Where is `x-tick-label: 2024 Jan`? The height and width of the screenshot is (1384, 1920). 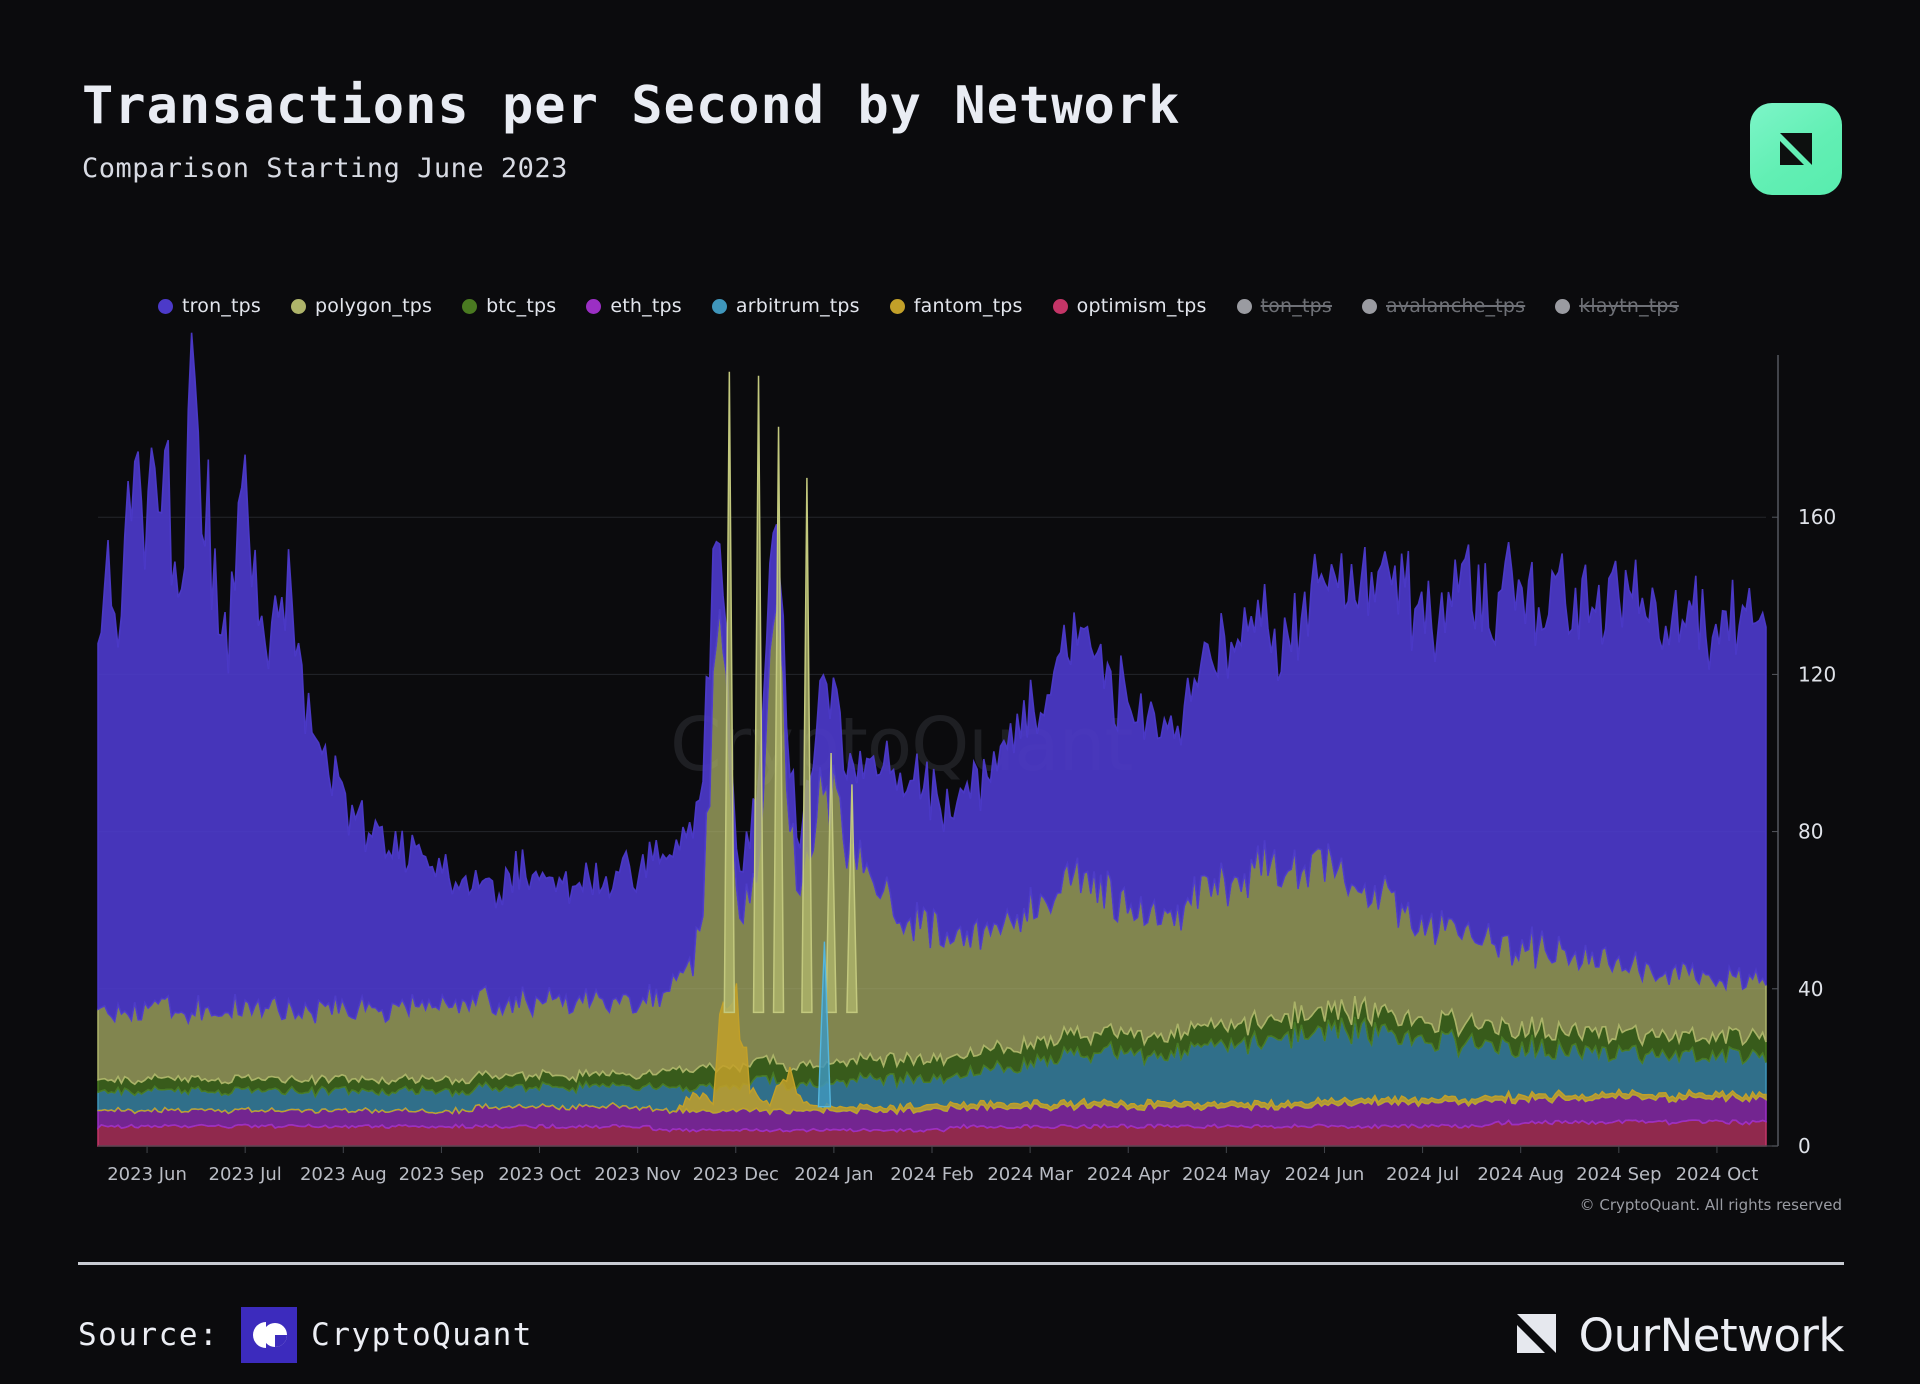
x-tick-label: 2024 Jan is located at coordinates (833, 1174).